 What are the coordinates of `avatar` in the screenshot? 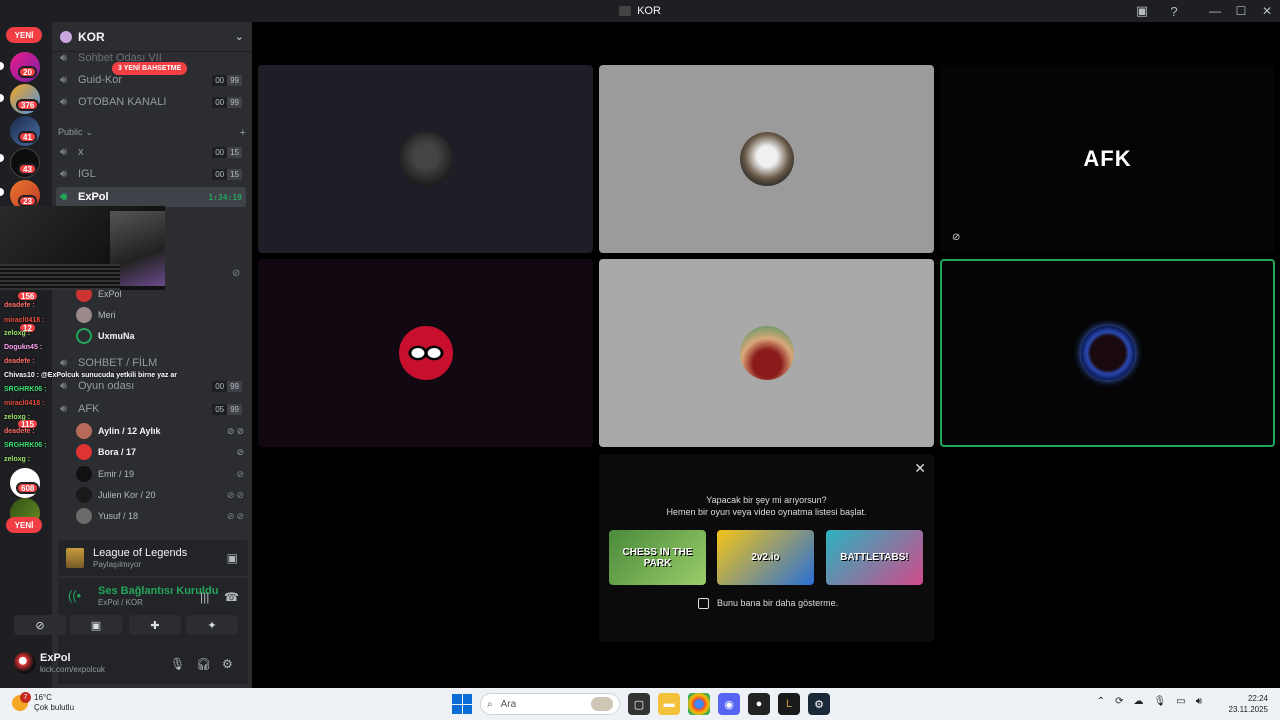 It's located at (25, 663).